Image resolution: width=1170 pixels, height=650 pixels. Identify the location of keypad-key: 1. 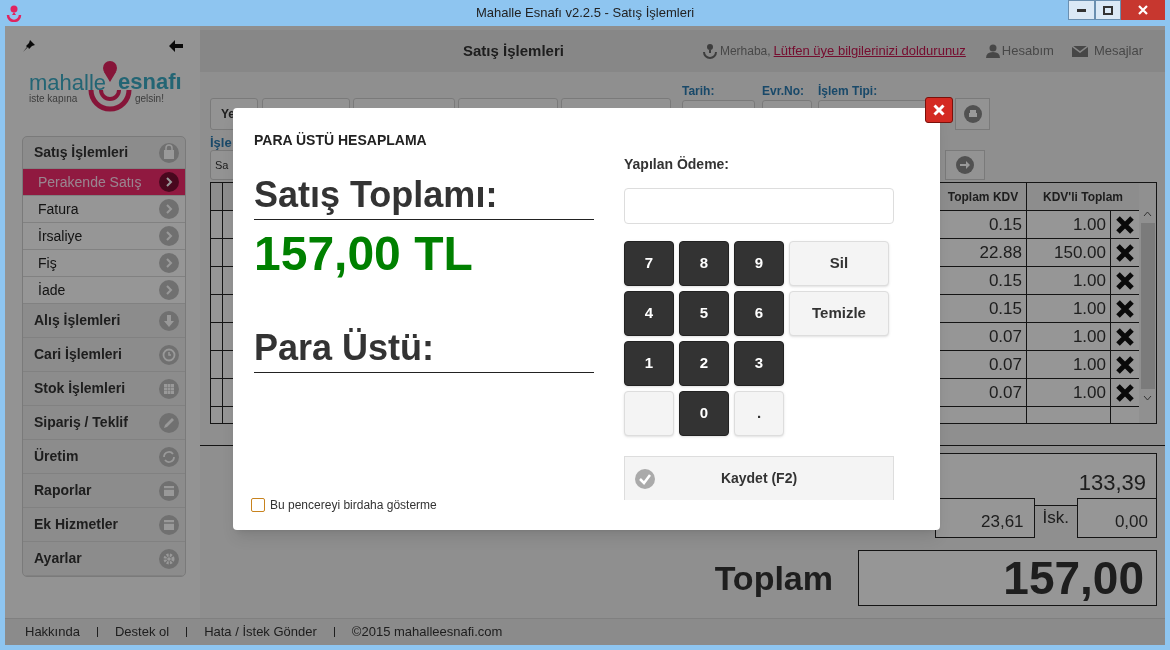
(649, 363).